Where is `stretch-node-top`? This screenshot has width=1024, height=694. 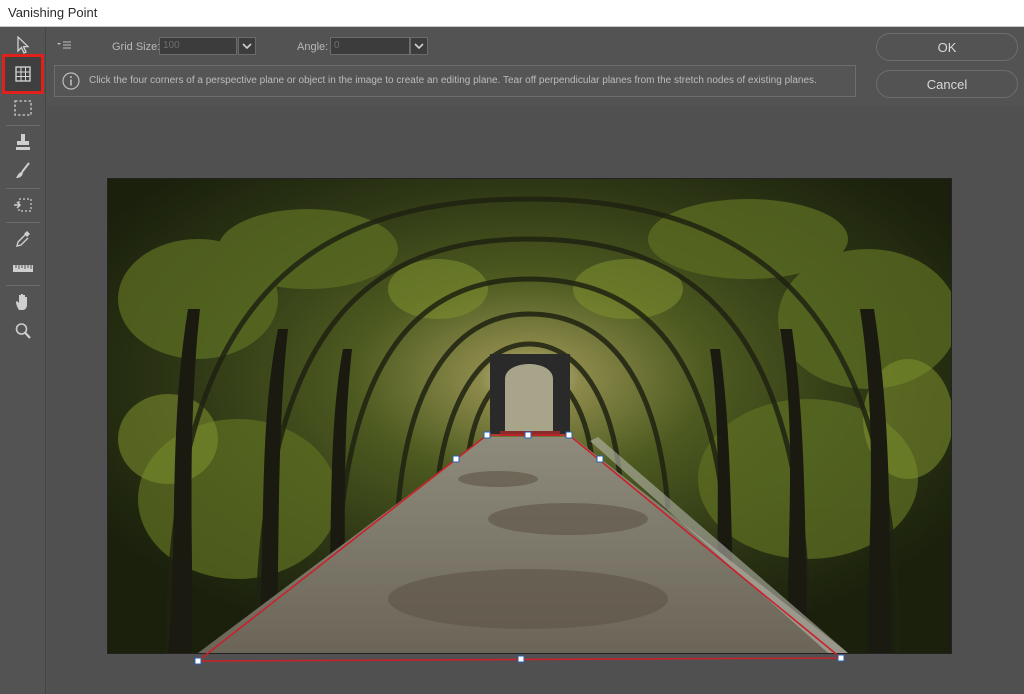 stretch-node-top is located at coordinates (528, 435).